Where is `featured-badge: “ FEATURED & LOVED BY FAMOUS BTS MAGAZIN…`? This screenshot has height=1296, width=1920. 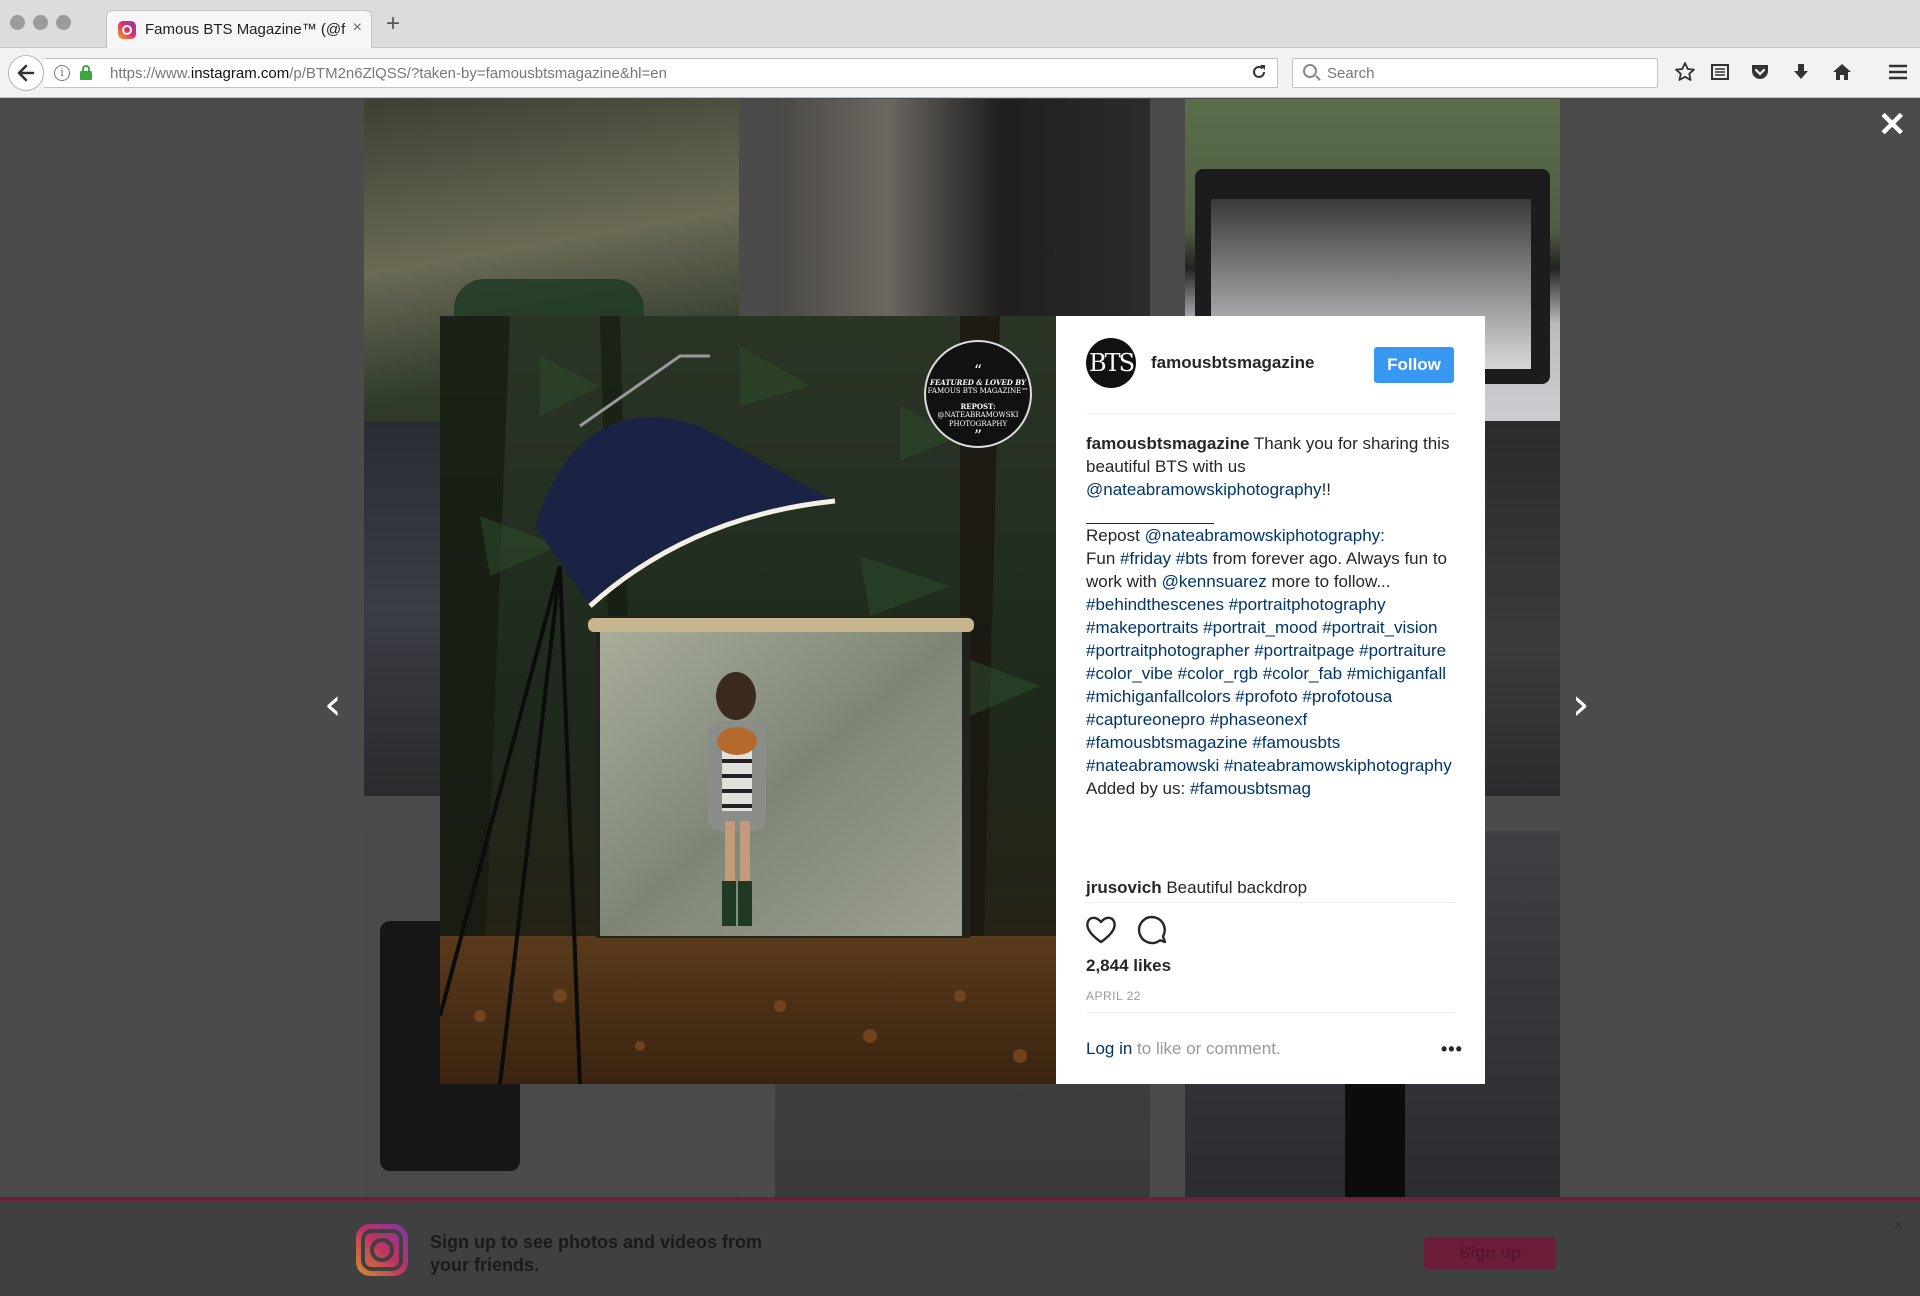
featured-badge: “ FEATURED & LOVED BY FAMOUS BTS MAGAZIN… is located at coordinates (978, 394).